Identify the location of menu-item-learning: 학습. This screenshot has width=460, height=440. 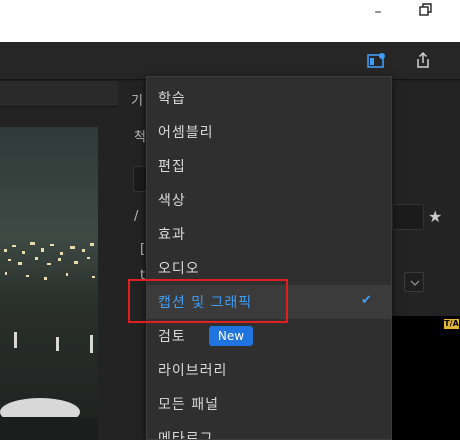
(269, 98).